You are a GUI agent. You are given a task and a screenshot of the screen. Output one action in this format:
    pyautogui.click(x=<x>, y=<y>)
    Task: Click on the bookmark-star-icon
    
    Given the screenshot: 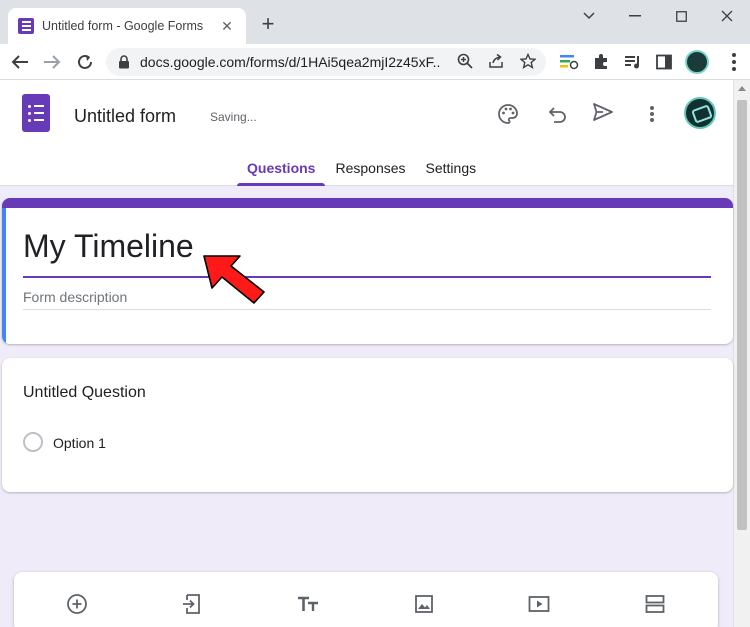 What is the action you would take?
    pyautogui.click(x=528, y=61)
    